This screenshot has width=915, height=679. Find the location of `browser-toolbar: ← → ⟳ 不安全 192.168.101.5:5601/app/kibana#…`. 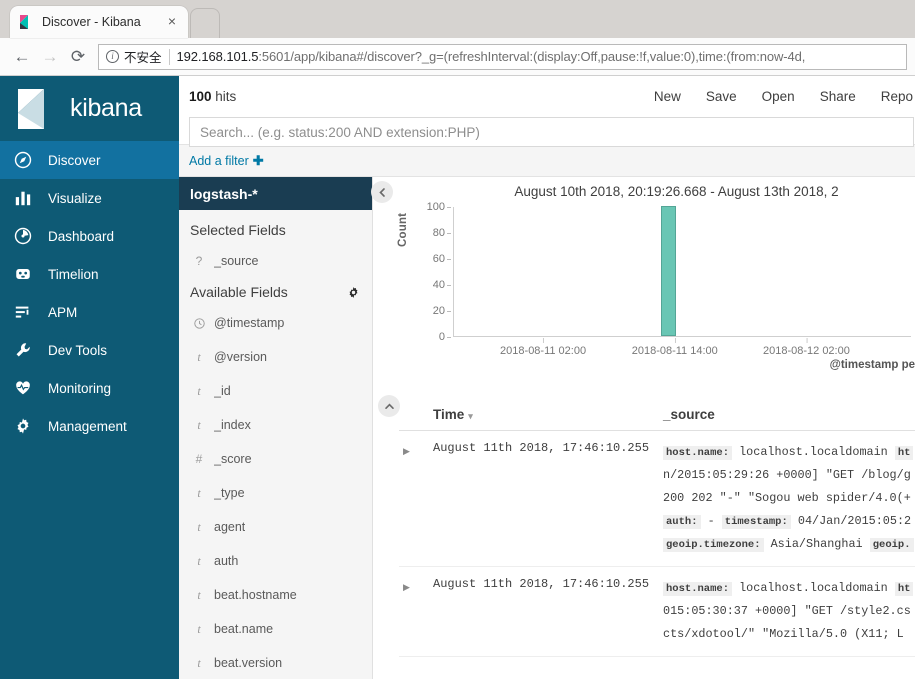

browser-toolbar: ← → ⟳ 不安全 192.168.101.5:5601/app/kibana#… is located at coordinates (457, 57).